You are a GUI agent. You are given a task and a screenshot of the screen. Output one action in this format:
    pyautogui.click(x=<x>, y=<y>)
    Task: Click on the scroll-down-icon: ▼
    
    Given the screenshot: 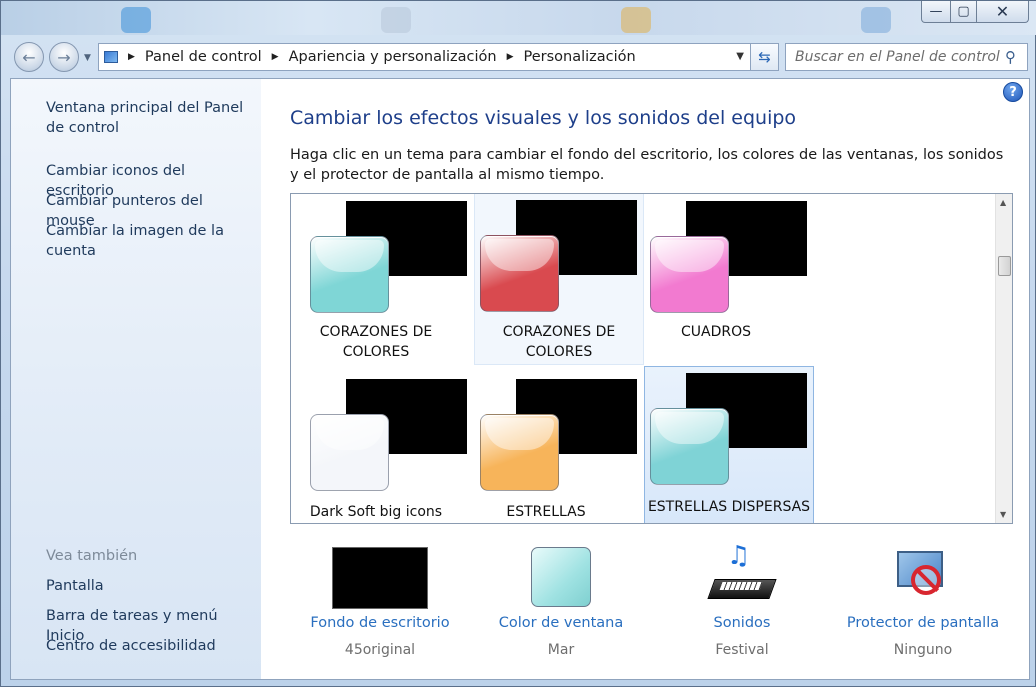 What is the action you would take?
    pyautogui.click(x=1003, y=514)
    